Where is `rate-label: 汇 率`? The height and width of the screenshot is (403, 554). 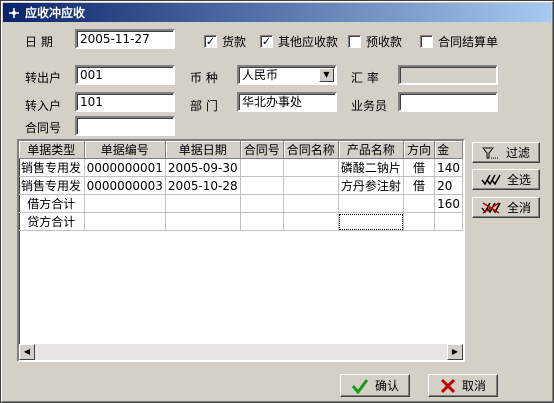
rate-label: 汇 率 is located at coordinates (365, 78).